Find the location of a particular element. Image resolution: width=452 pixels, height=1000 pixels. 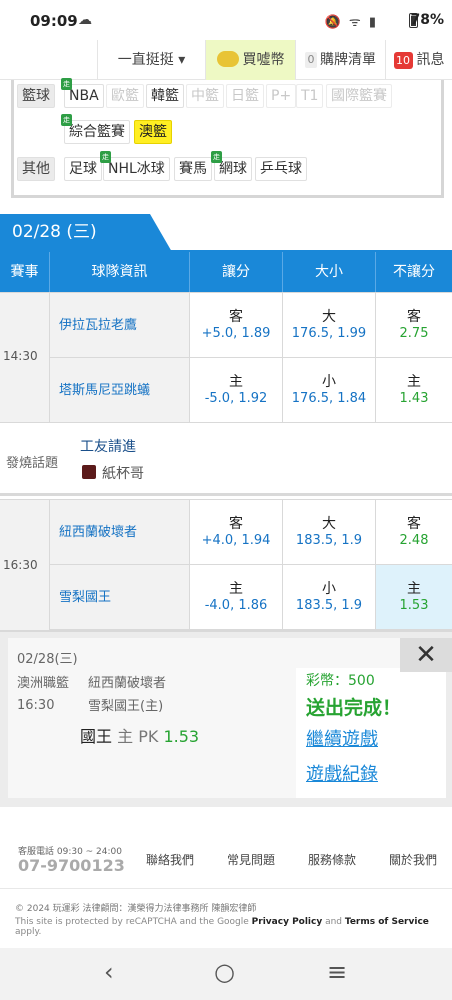

odds-ml-home-selected: 主 1.53 is located at coordinates (414, 597).